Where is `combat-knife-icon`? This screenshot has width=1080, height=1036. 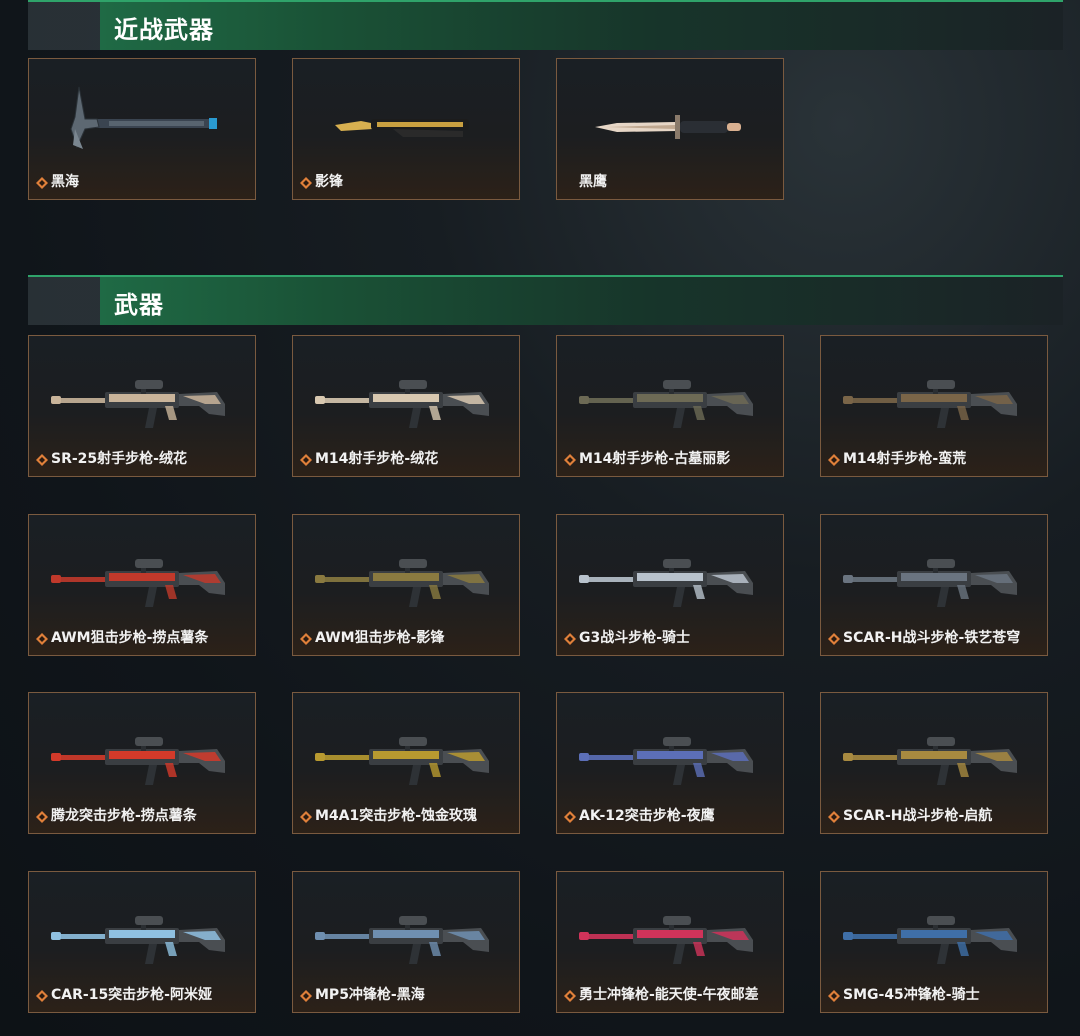
combat-knife-icon is located at coordinates (668, 127).